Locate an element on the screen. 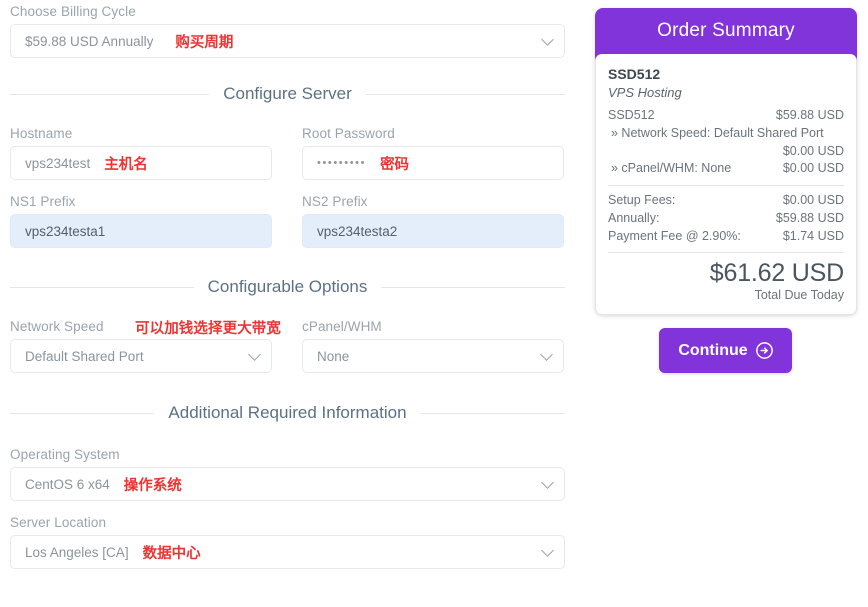 The image size is (868, 607). ns2-value: vps234testa2 is located at coordinates (357, 231).